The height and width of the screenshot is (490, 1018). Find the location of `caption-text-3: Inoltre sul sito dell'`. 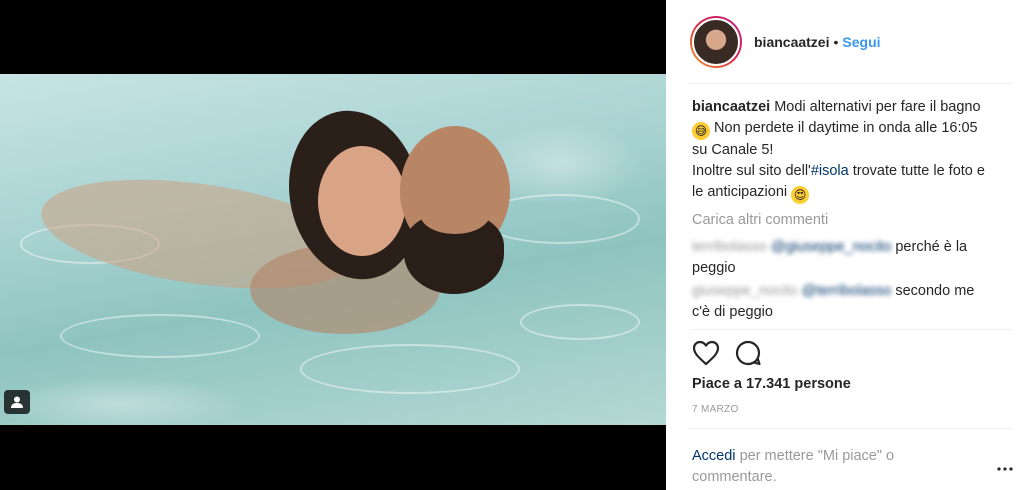

caption-text-3: Inoltre sul sito dell' is located at coordinates (751, 171).